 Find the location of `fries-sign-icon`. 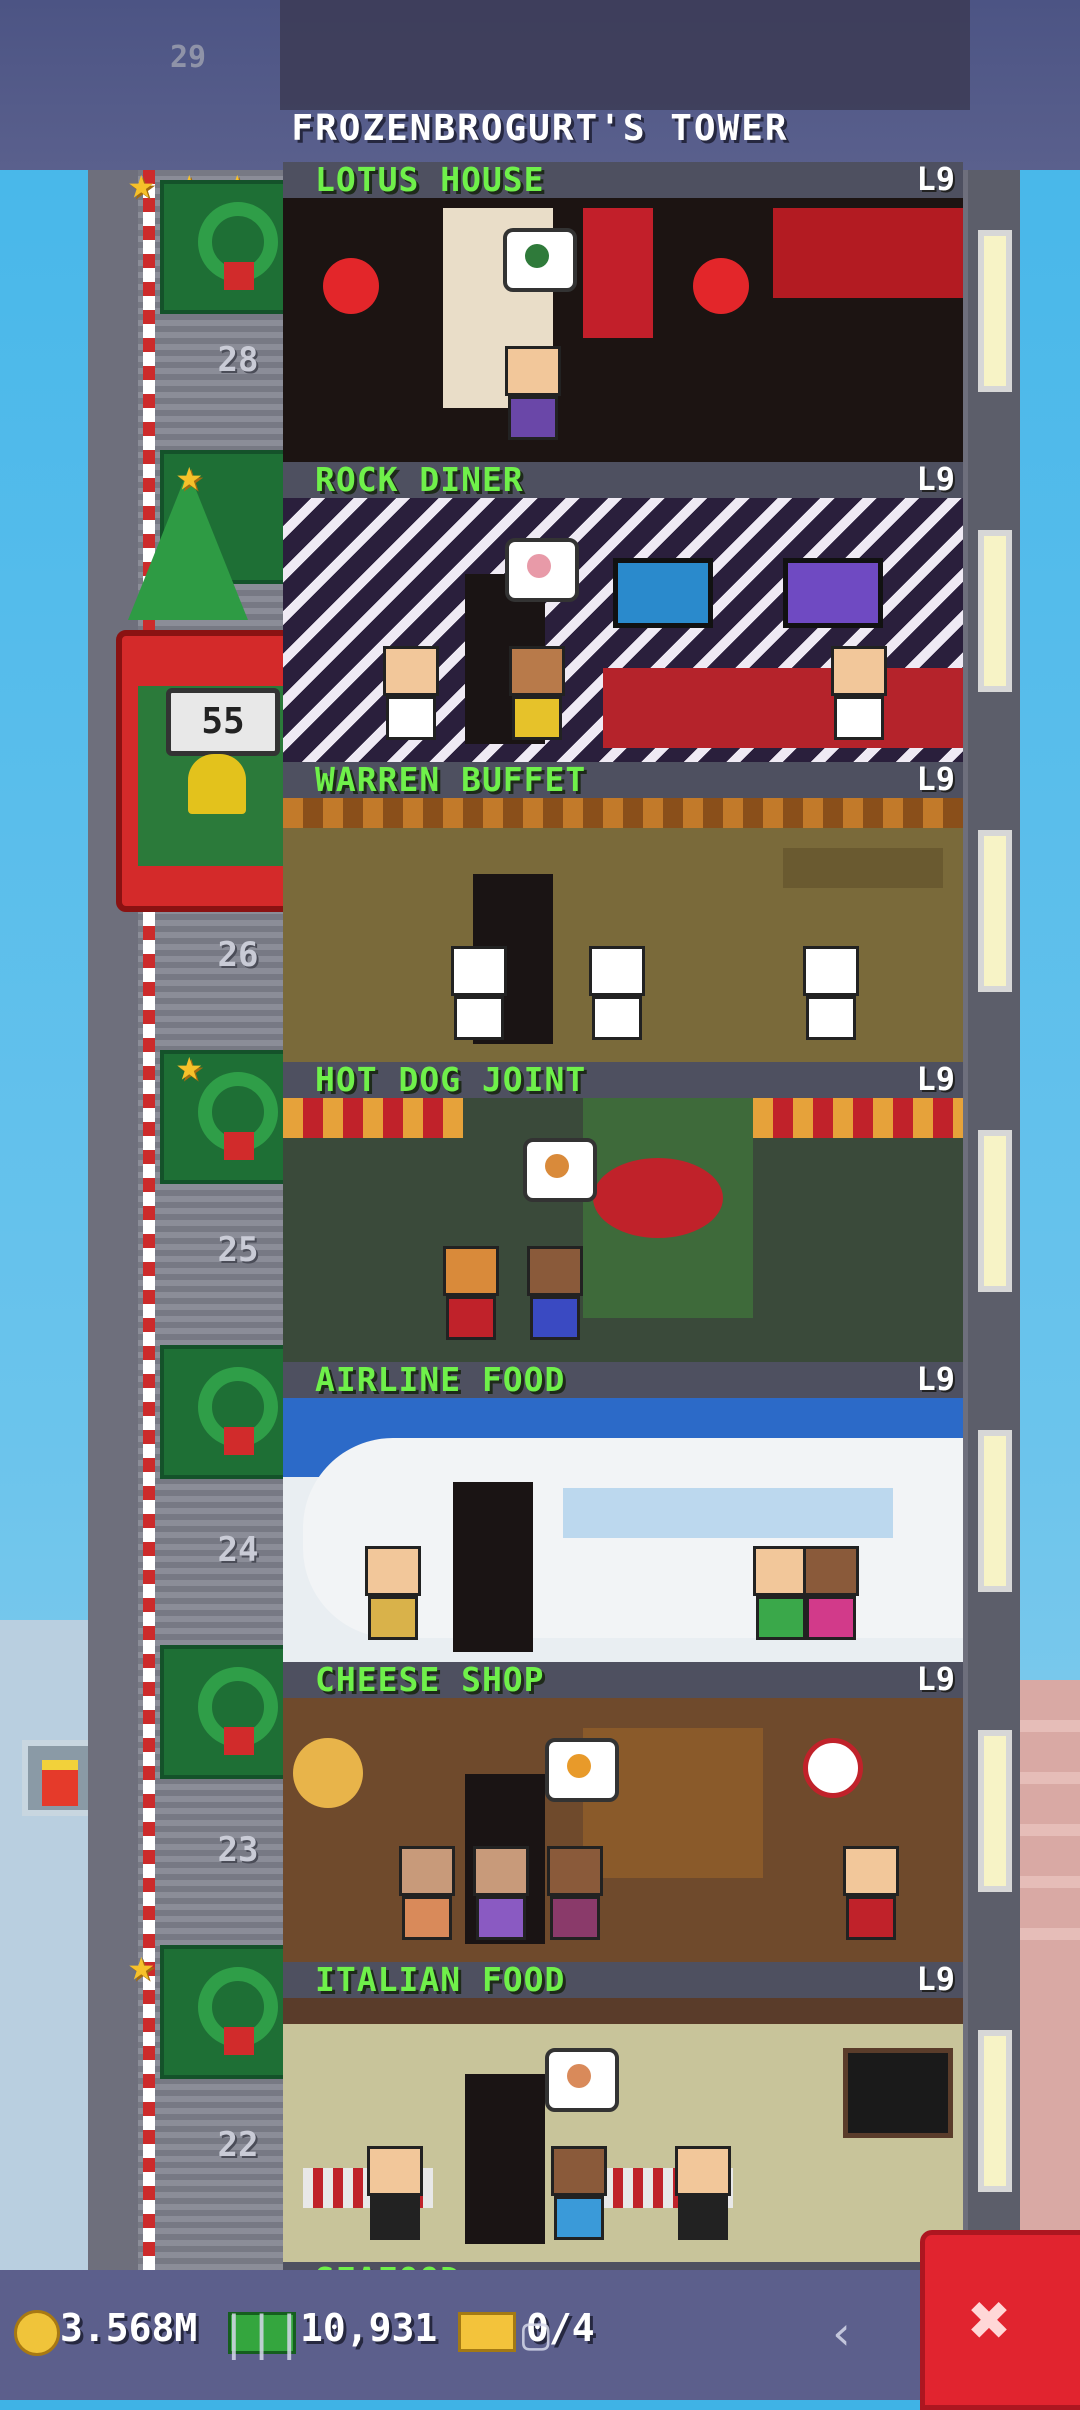

fries-sign-icon is located at coordinates (60, 1778).